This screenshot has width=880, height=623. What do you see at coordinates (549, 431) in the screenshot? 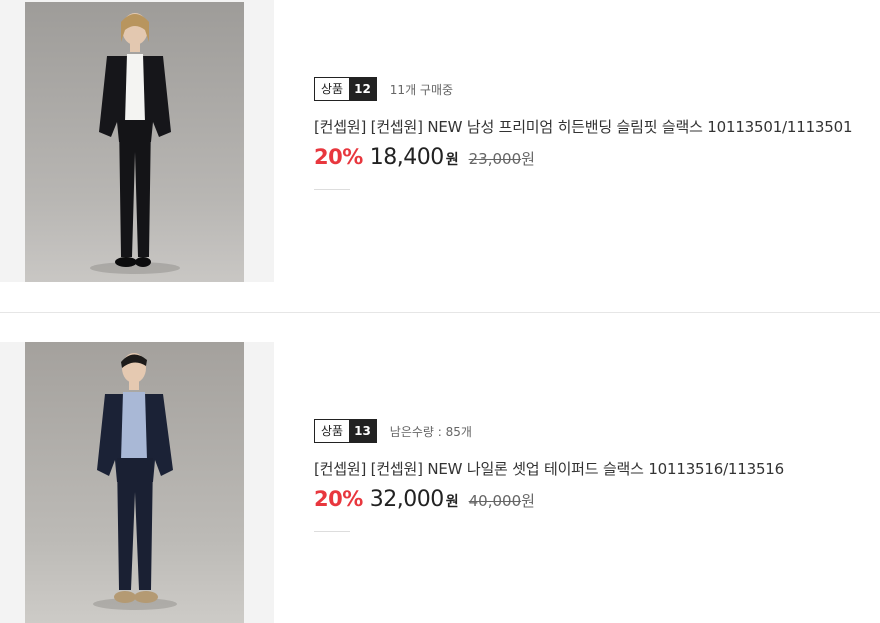
I see `badge-row: 상품 13 남은수량 : 85개` at bounding box center [549, 431].